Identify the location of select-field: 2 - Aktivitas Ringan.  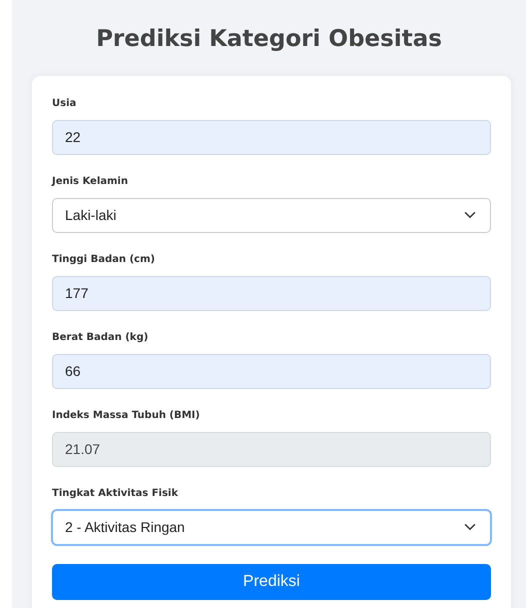
(271, 527).